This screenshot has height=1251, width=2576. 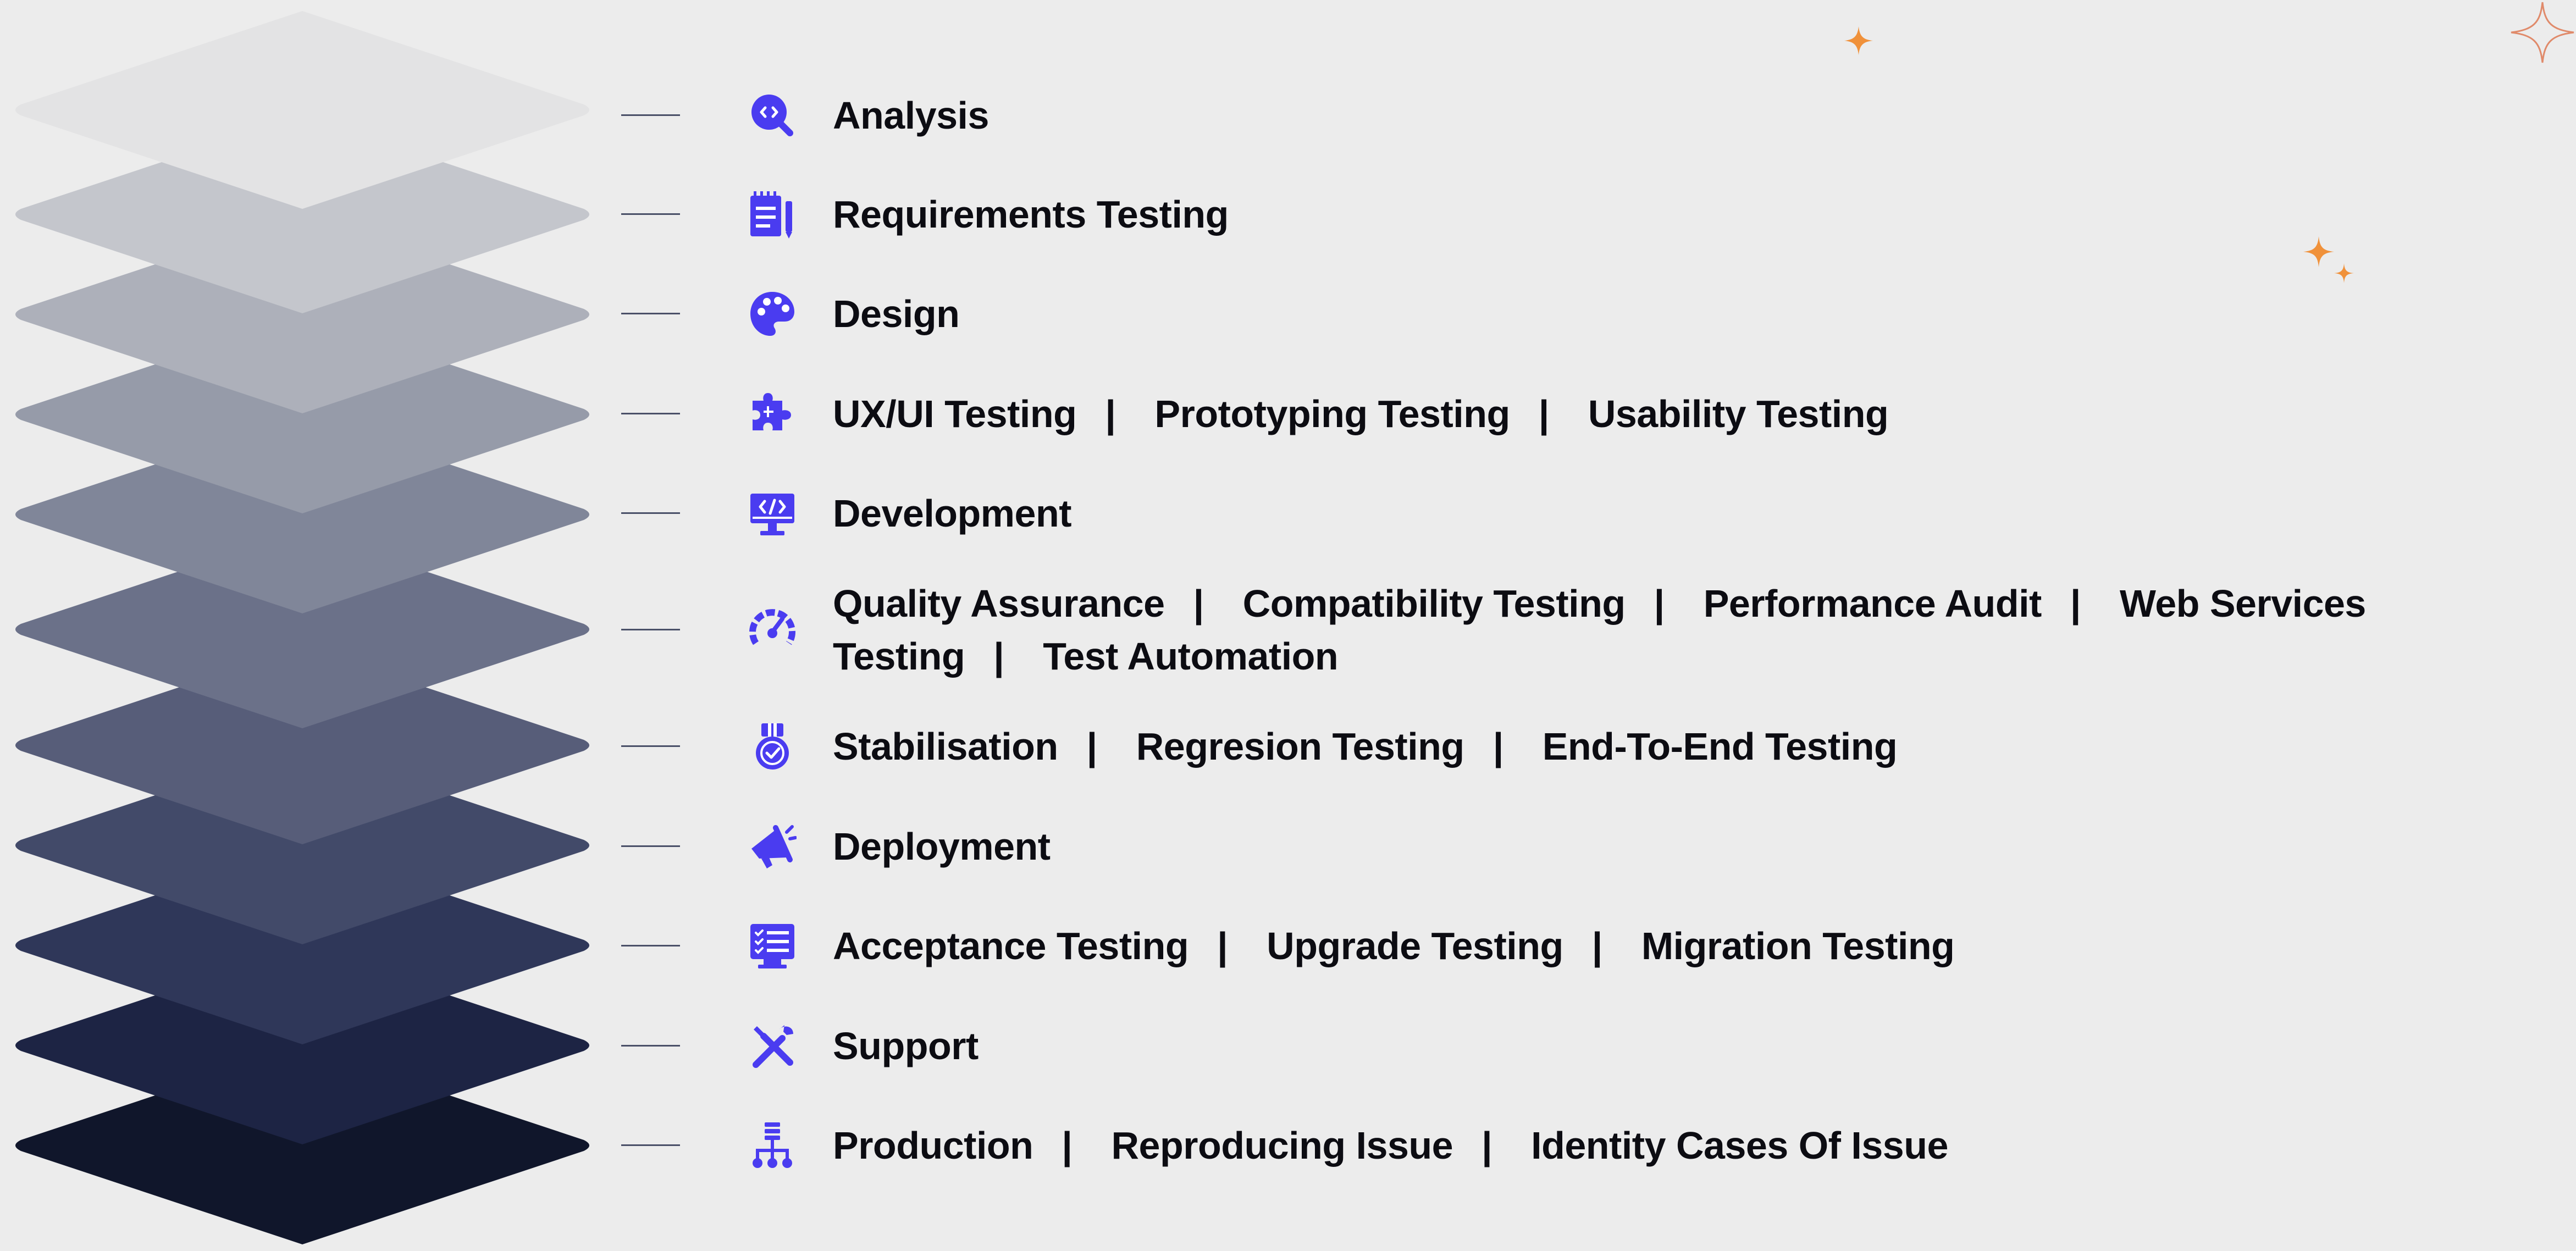 What do you see at coordinates (952, 513) in the screenshot?
I see `stage-label: Development` at bounding box center [952, 513].